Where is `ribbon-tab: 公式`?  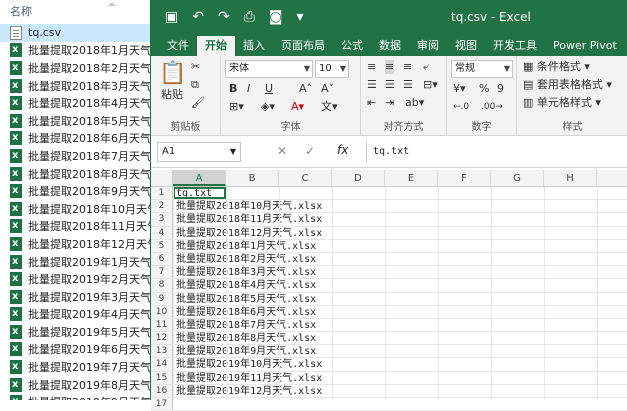
ribbon-tab: 公式 is located at coordinates (352, 46).